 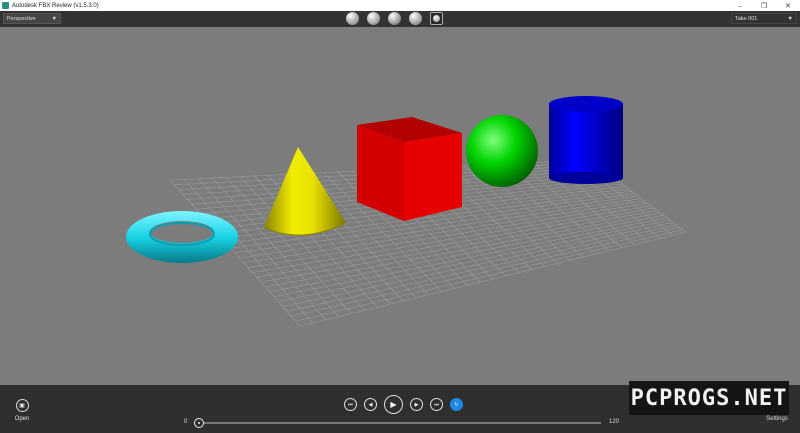 I want to click on go-to-end-button: ⏭, so click(x=436, y=404).